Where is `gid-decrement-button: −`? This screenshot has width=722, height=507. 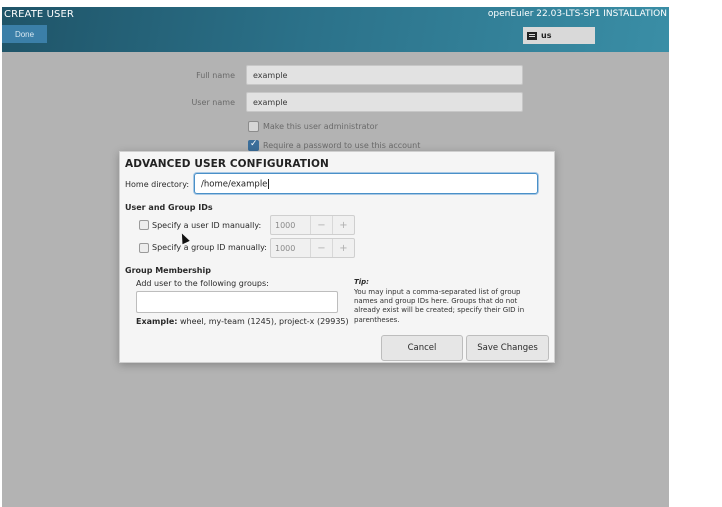
gid-decrement-button: − is located at coordinates (321, 248).